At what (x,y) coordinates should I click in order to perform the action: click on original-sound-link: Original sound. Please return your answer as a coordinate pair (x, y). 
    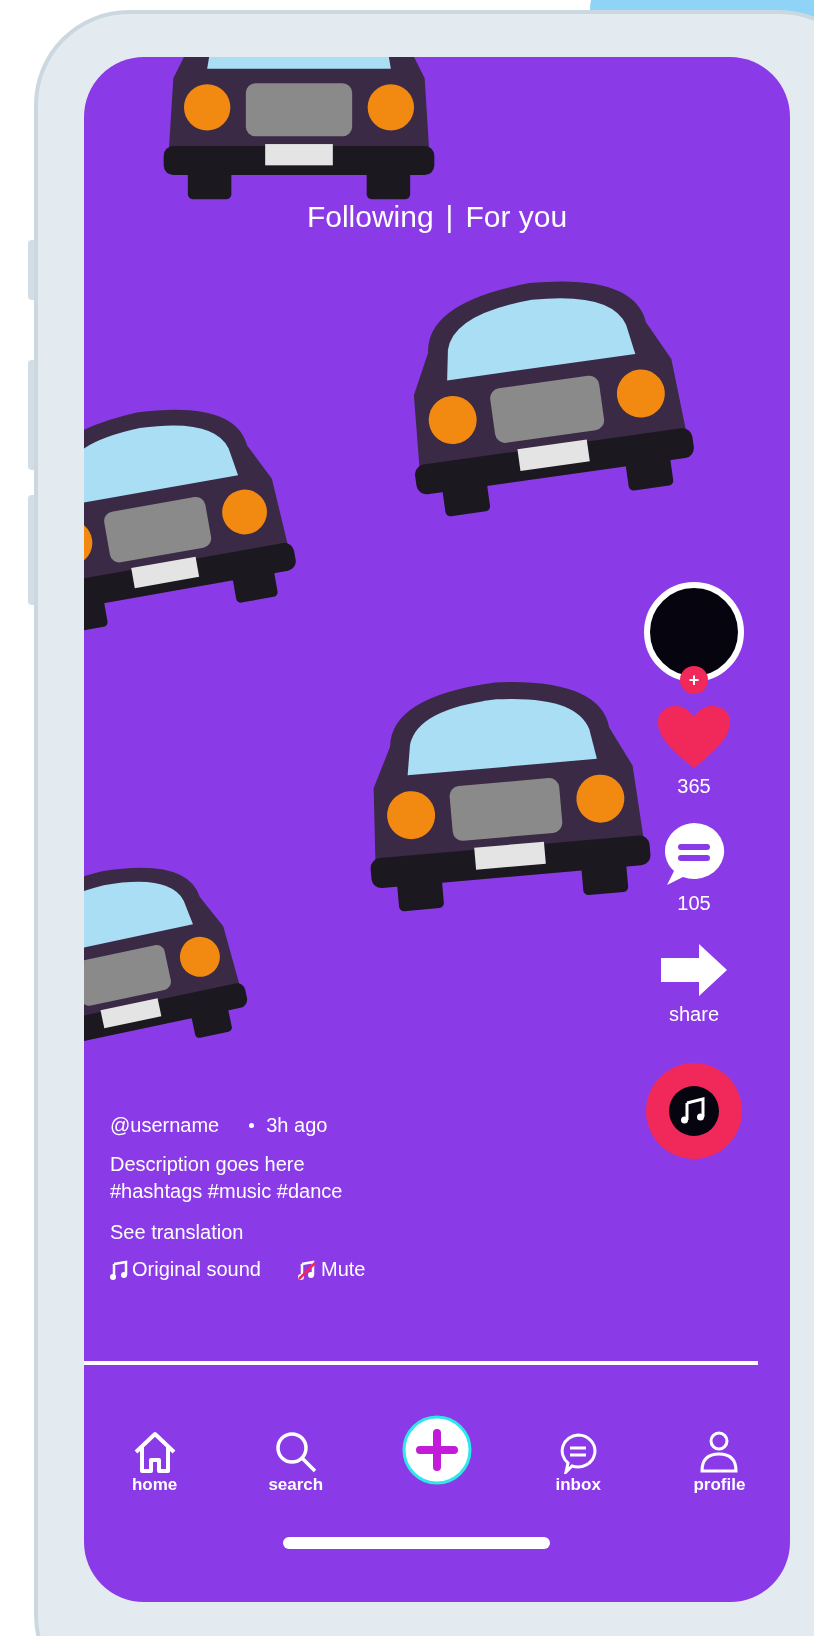
    Looking at the image, I should click on (185, 1269).